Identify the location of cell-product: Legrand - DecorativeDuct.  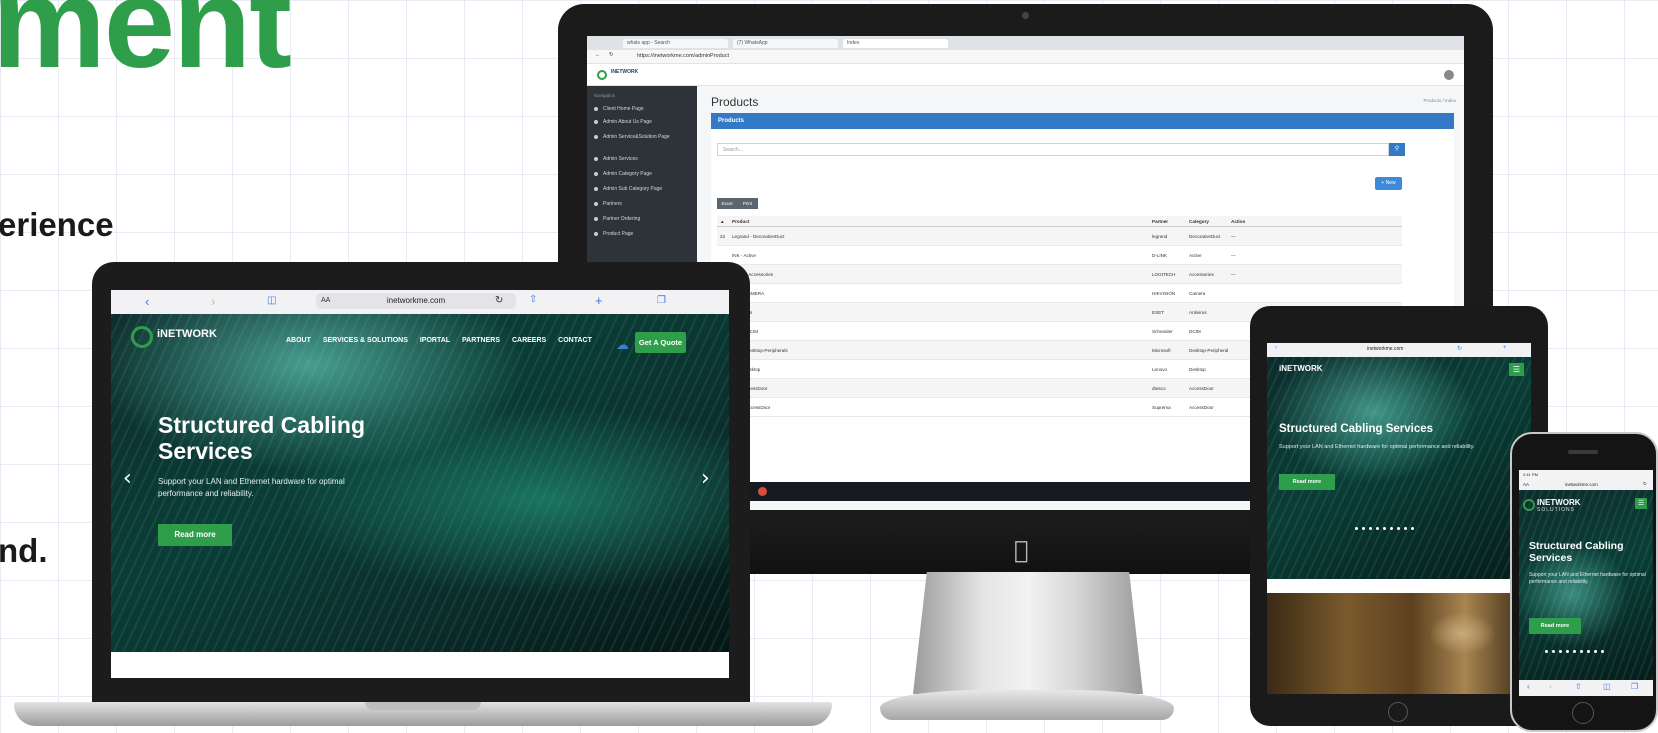
(758, 236).